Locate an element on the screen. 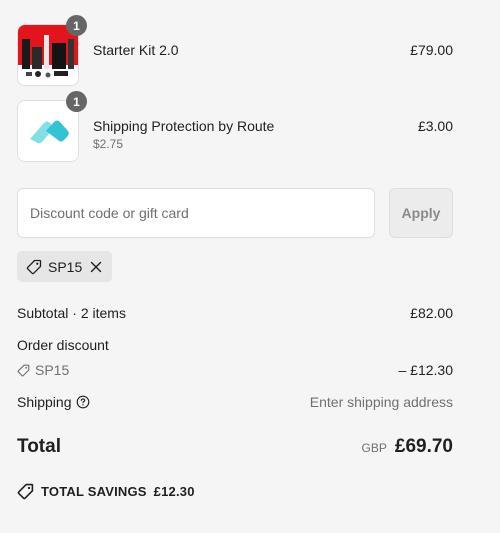 Image resolution: width=500 pixels, height=533 pixels. discount-code-input is located at coordinates (196, 213).